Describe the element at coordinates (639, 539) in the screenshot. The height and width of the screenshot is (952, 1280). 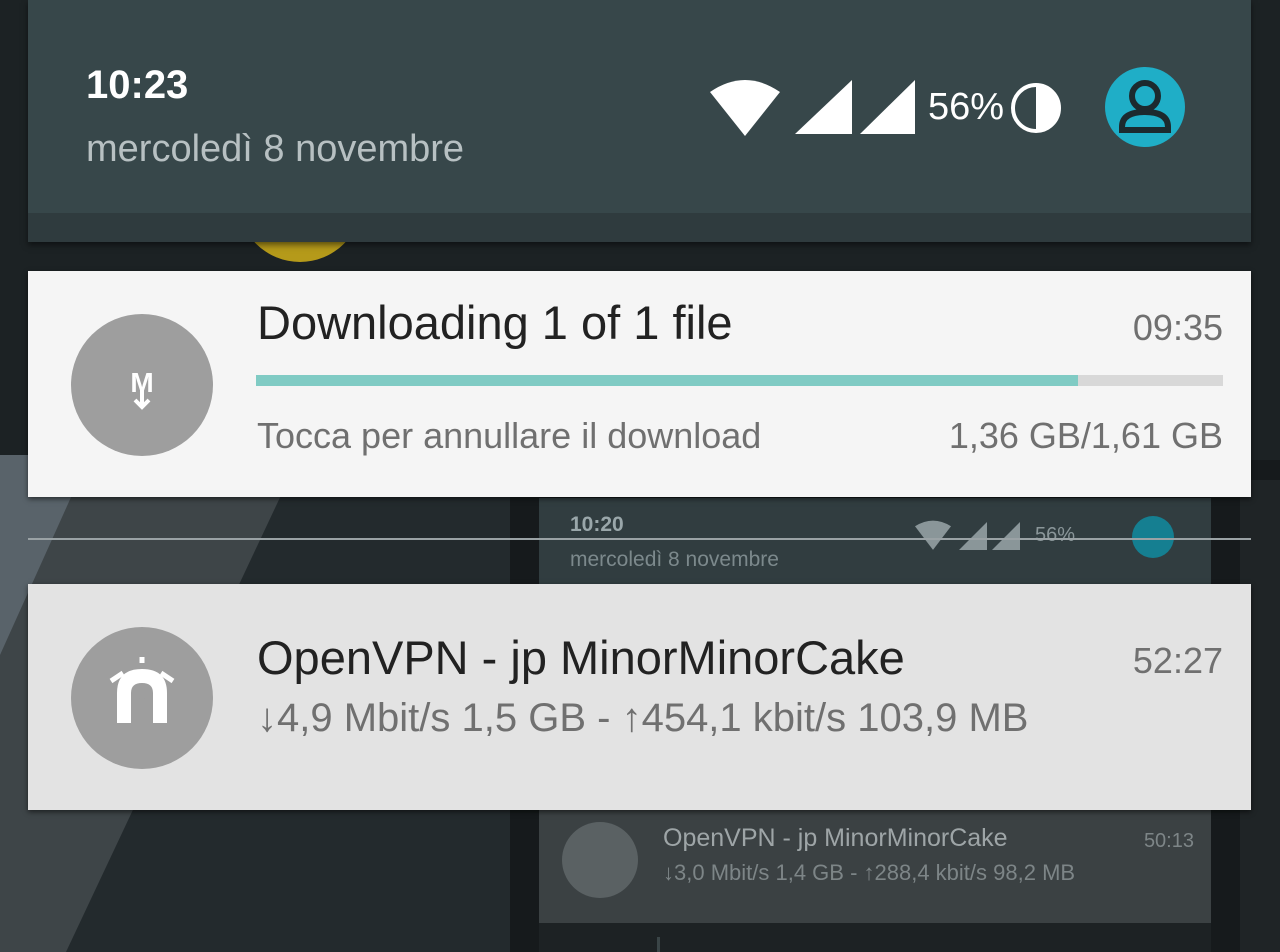
I see `notification-divider` at that location.